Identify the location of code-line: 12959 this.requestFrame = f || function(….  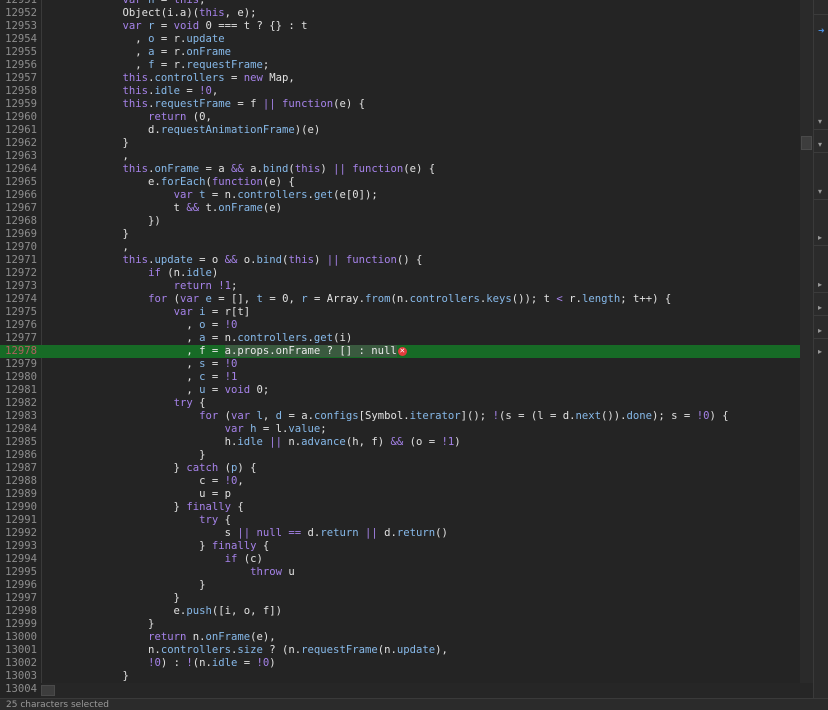
(406, 104).